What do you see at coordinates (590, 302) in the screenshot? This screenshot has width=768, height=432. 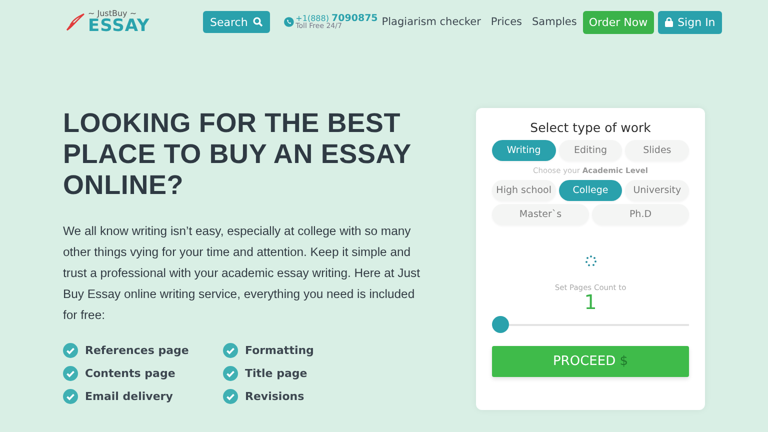 I see `pages-count-value: 1` at bounding box center [590, 302].